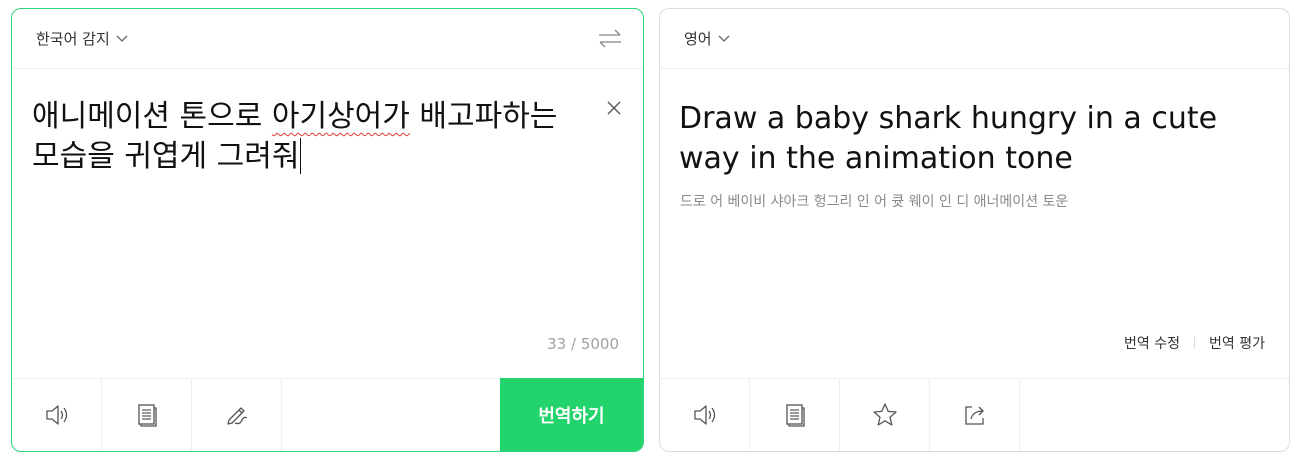  I want to click on translate-button: 번역하기, so click(571, 414).